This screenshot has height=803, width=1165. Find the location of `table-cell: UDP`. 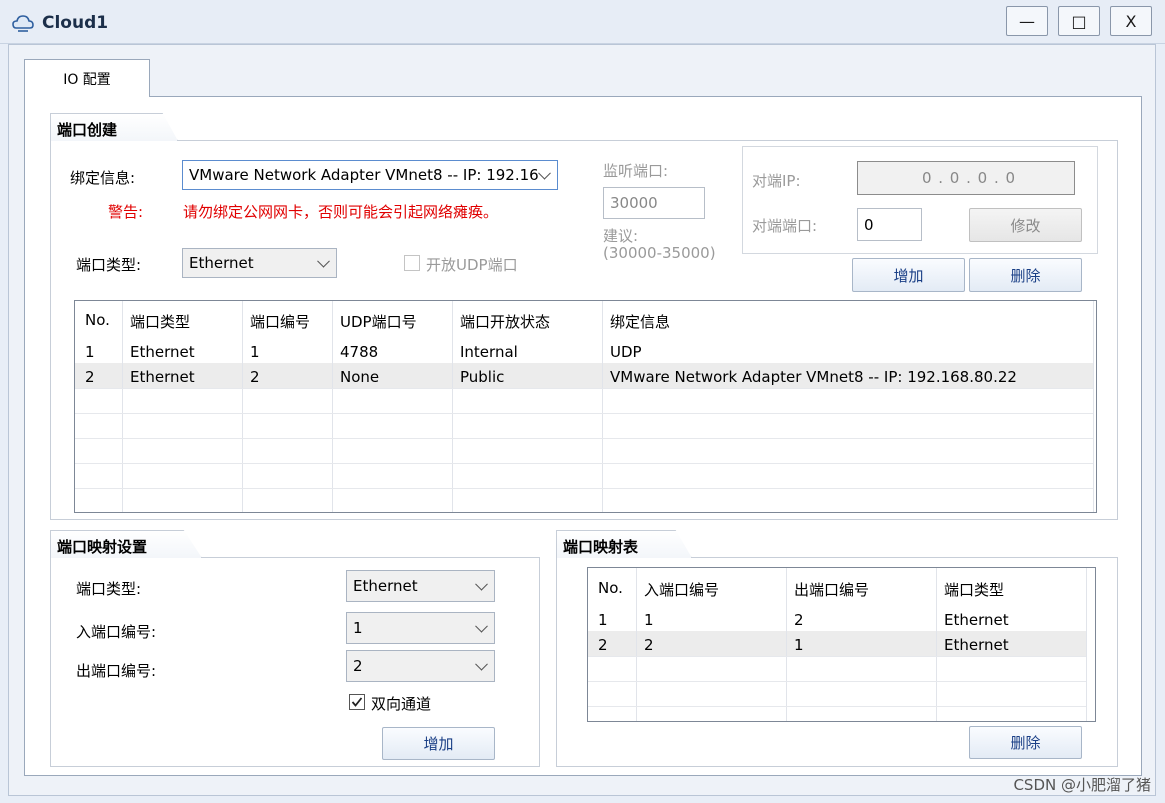

table-cell: UDP is located at coordinates (626, 352).